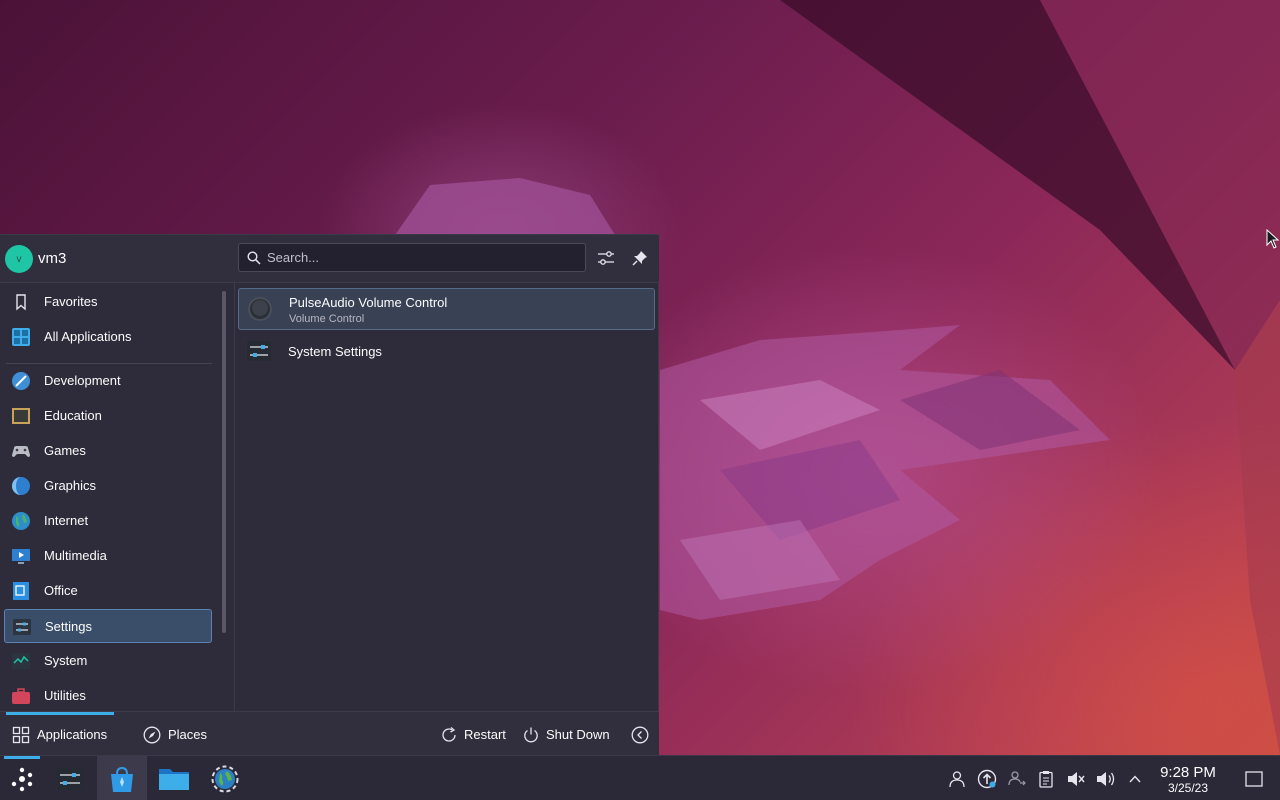 This screenshot has width=1280, height=800. Describe the element at coordinates (108, 302) in the screenshot. I see `category-favorites: Favorites` at that location.